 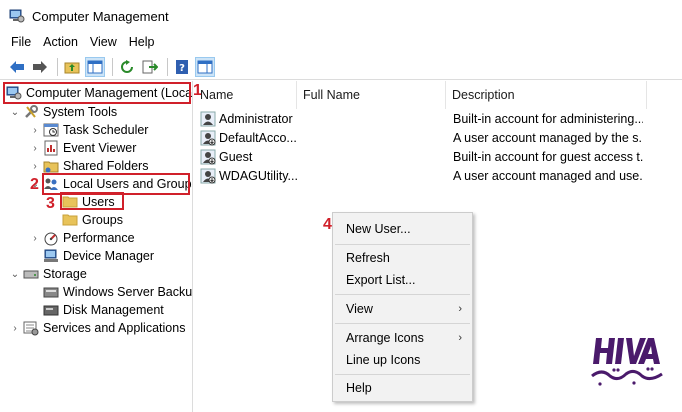 I want to click on tree-item-device-manager: Device Manager, so click(x=98, y=256).